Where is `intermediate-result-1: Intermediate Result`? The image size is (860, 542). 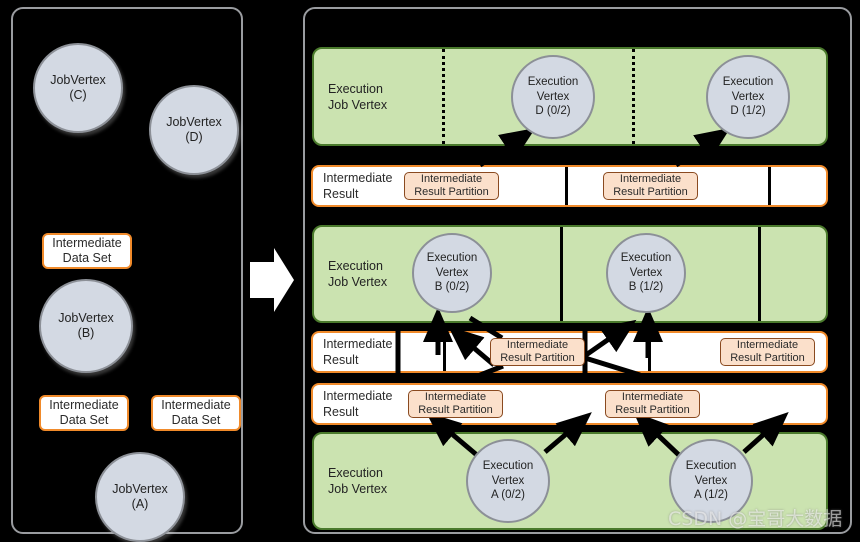 intermediate-result-1: Intermediate Result is located at coordinates (569, 186).